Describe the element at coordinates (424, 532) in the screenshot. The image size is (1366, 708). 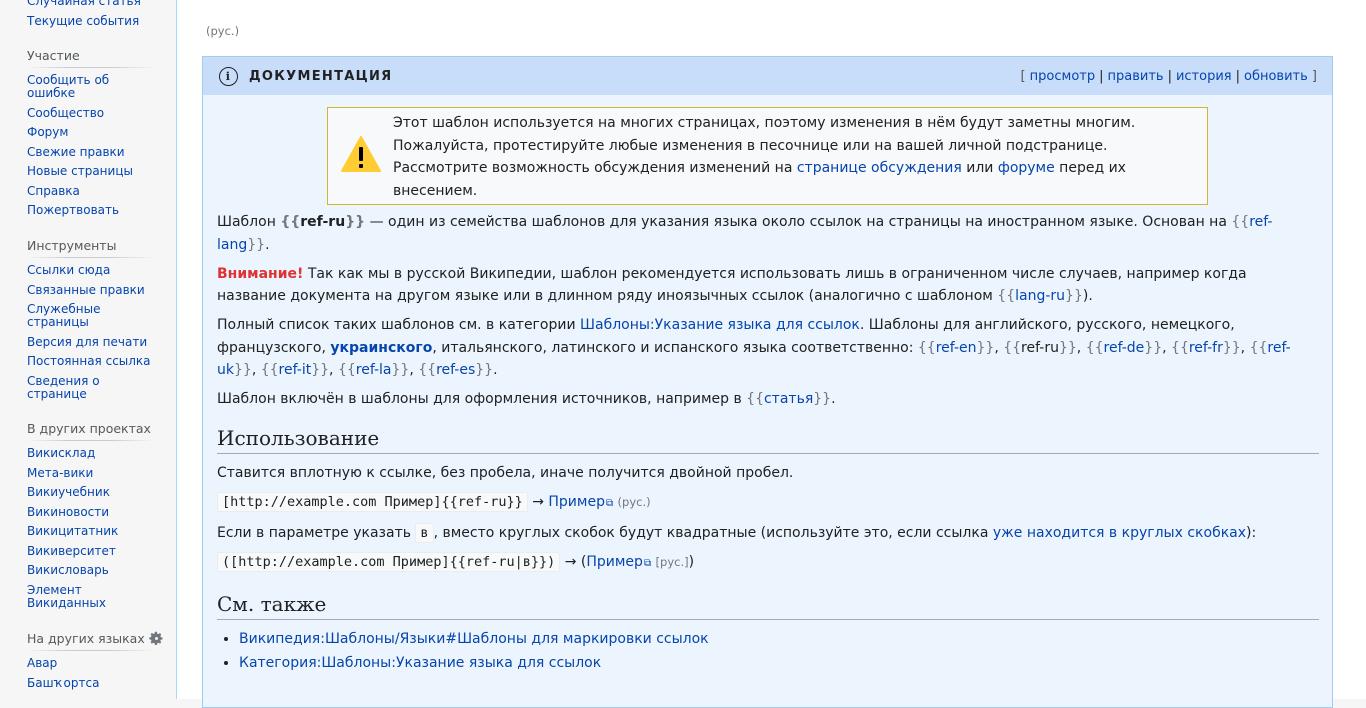
I see `param-code: в` at that location.